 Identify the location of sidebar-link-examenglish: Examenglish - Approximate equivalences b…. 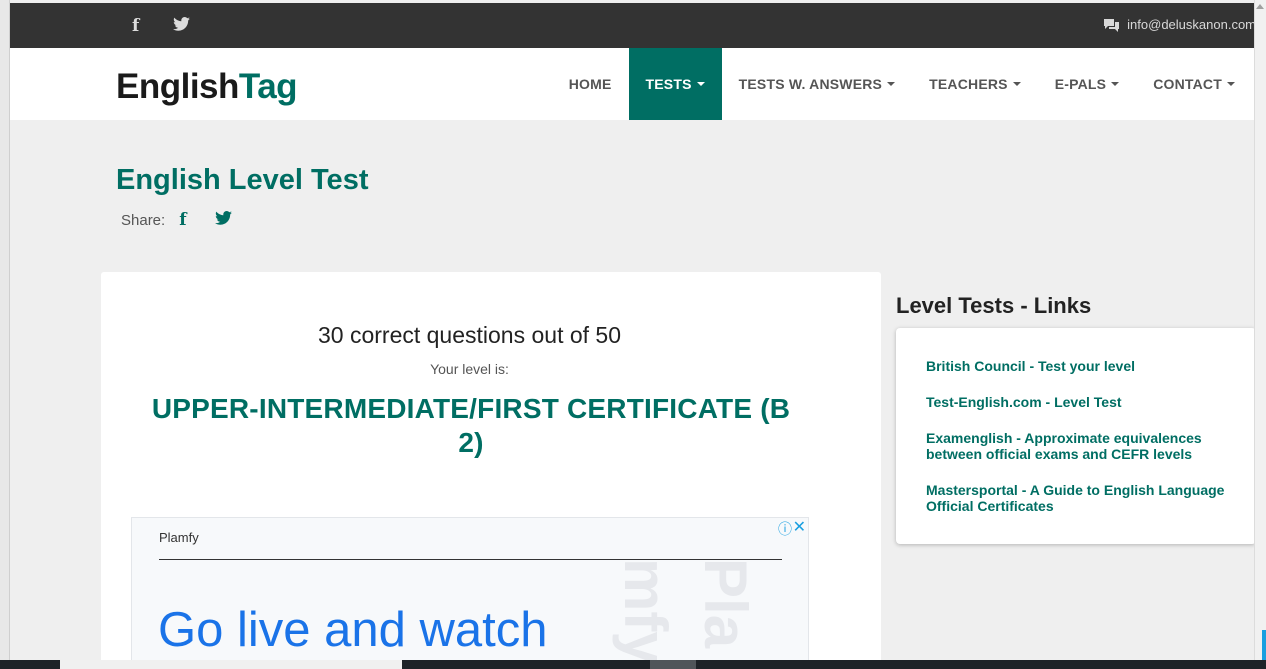
(1081, 446).